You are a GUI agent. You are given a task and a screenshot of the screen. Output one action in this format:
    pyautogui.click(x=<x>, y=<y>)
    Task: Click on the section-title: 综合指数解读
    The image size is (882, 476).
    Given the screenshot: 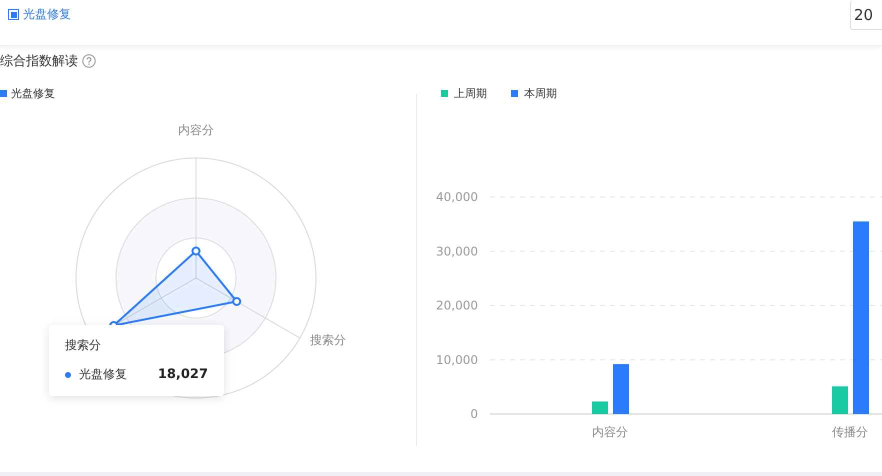 What is the action you would take?
    pyautogui.click(x=39, y=61)
    